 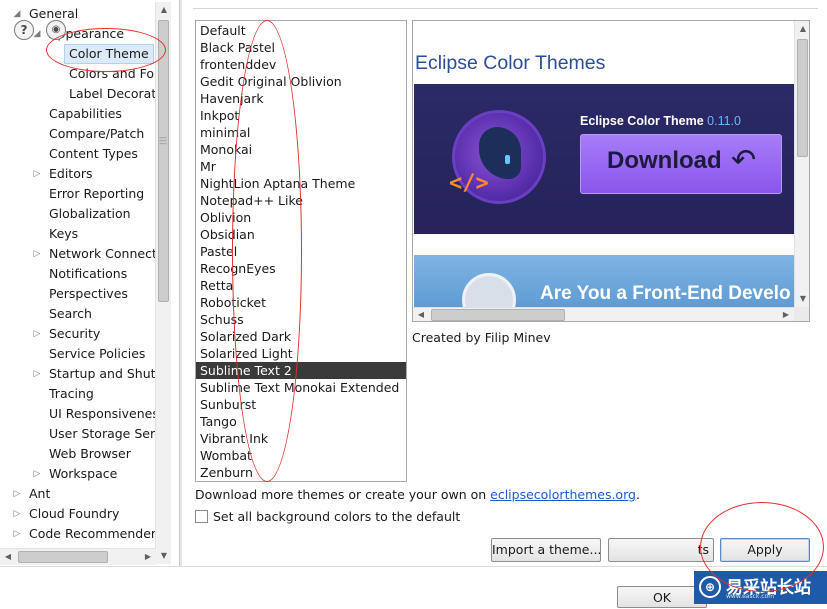 What do you see at coordinates (86, 254) in the screenshot?
I see `tree-item: ▷ Network Connectio` at bounding box center [86, 254].